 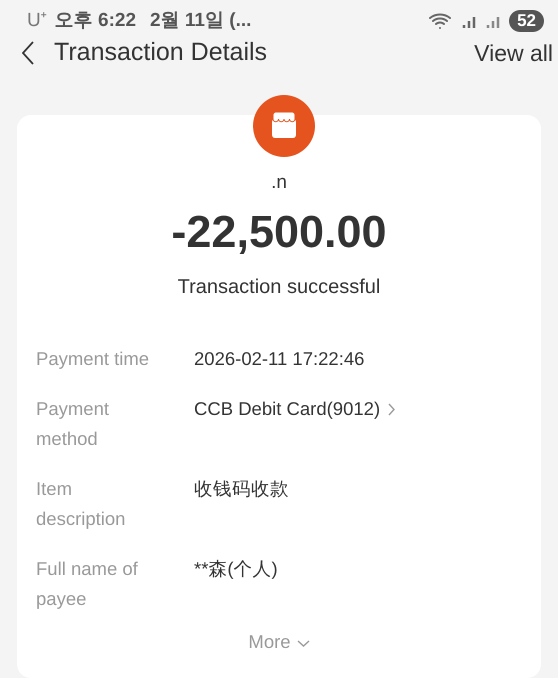 What do you see at coordinates (392, 409) in the screenshot?
I see `chevron-right-icon` at bounding box center [392, 409].